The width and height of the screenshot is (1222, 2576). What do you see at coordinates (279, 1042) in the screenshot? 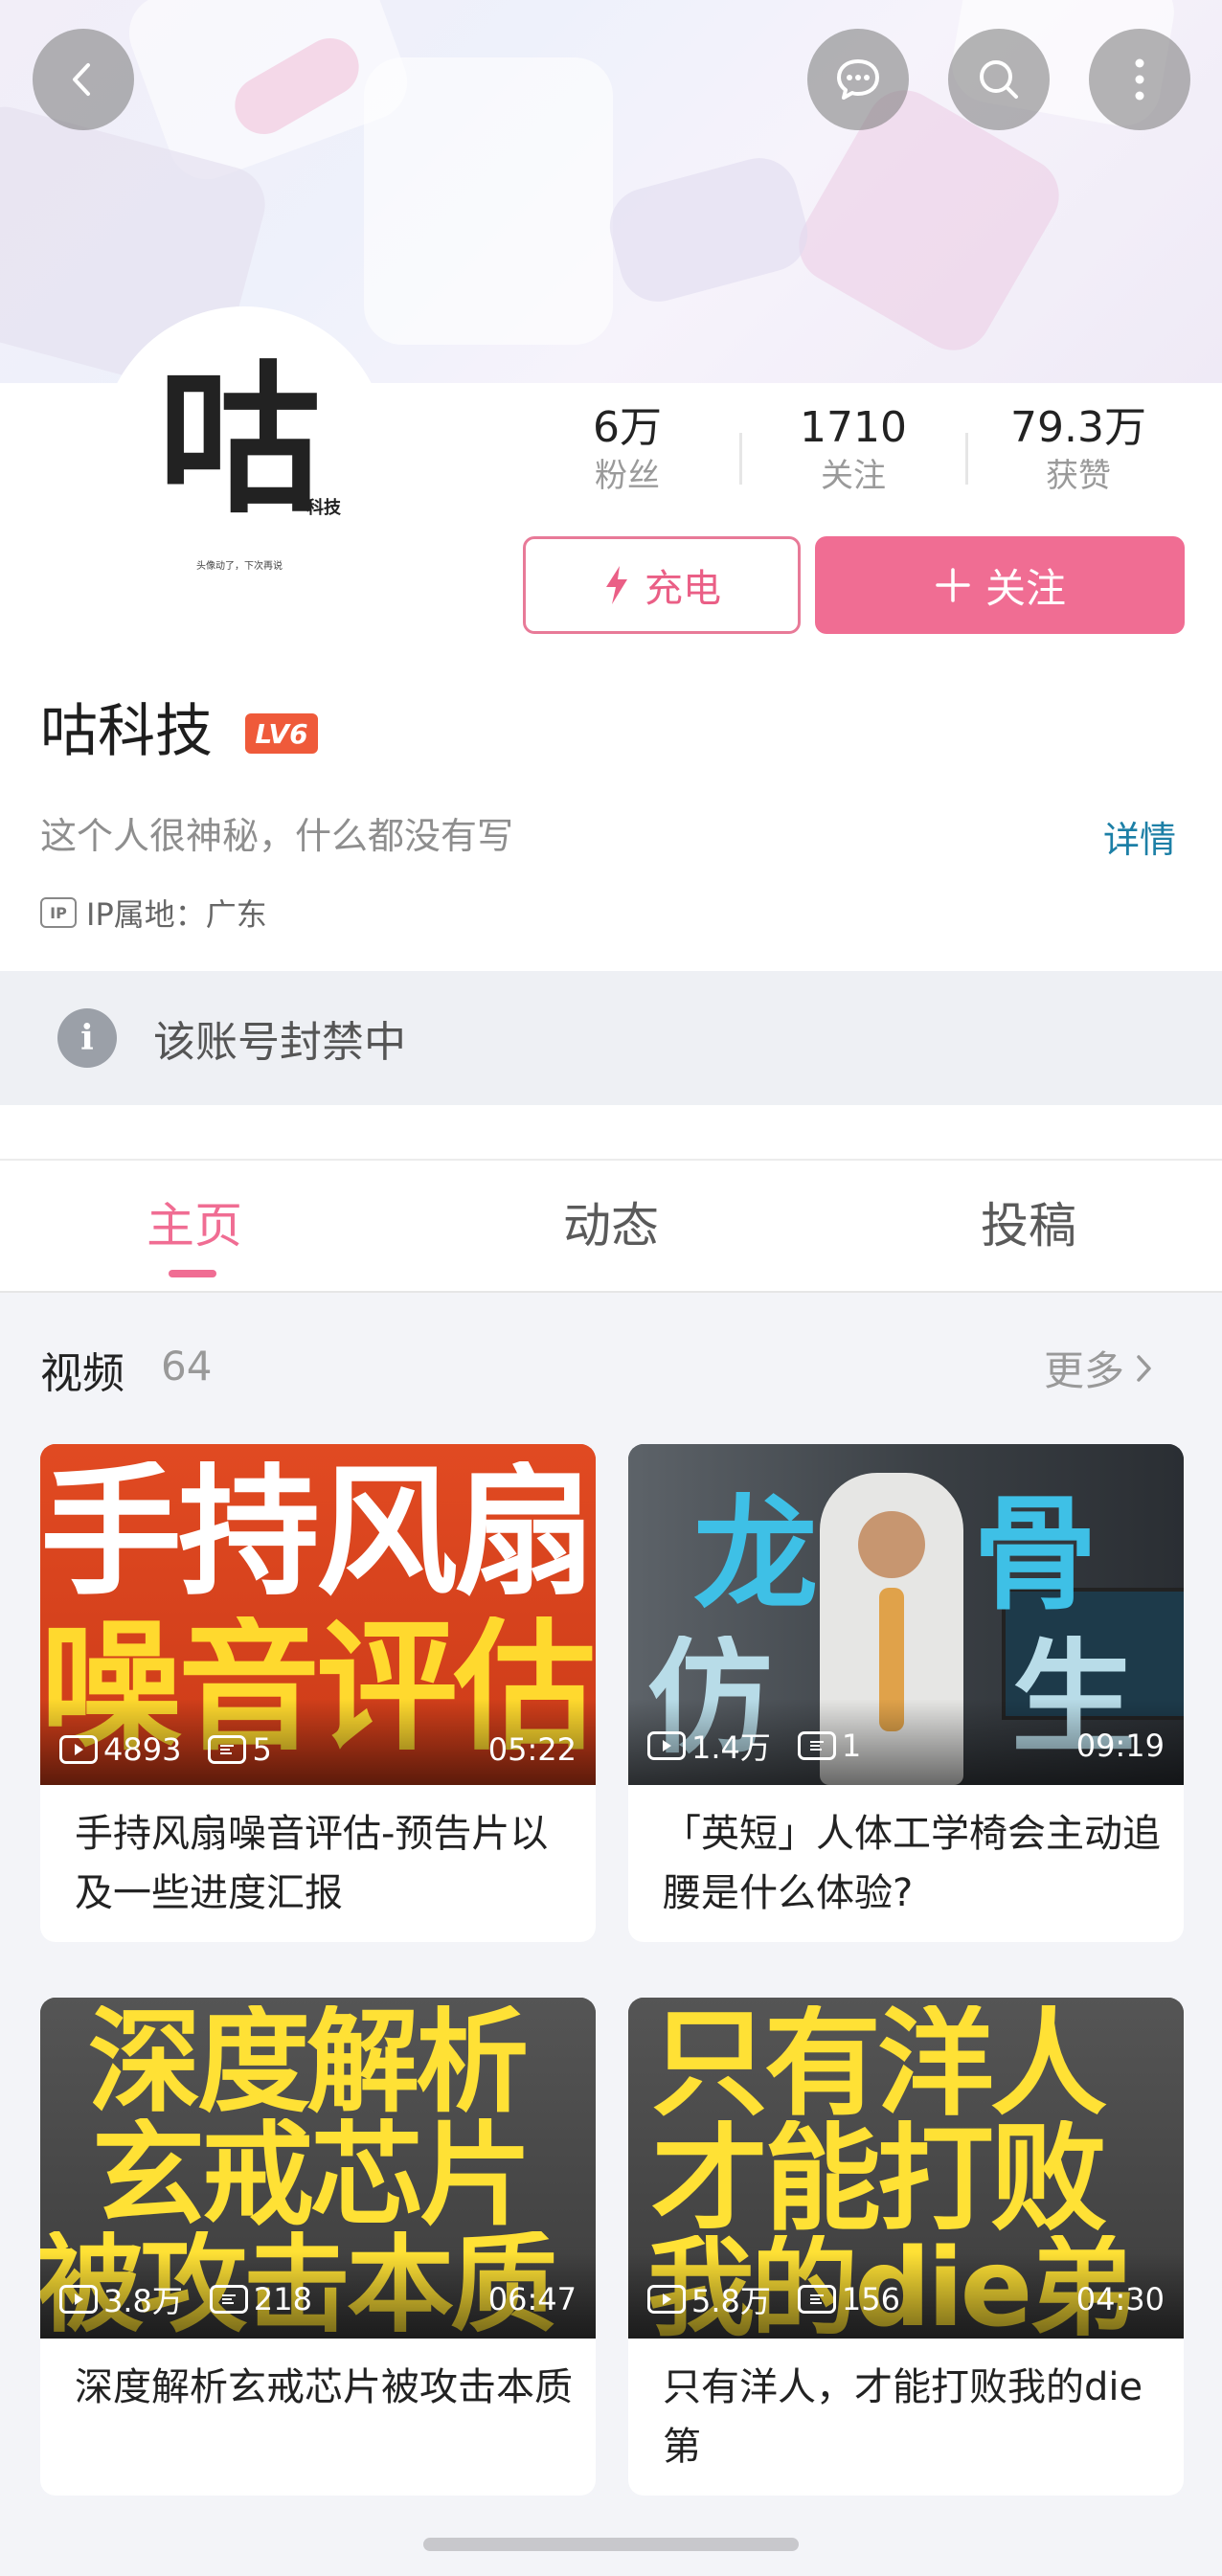
I see `notice-text: 该账号封禁中` at bounding box center [279, 1042].